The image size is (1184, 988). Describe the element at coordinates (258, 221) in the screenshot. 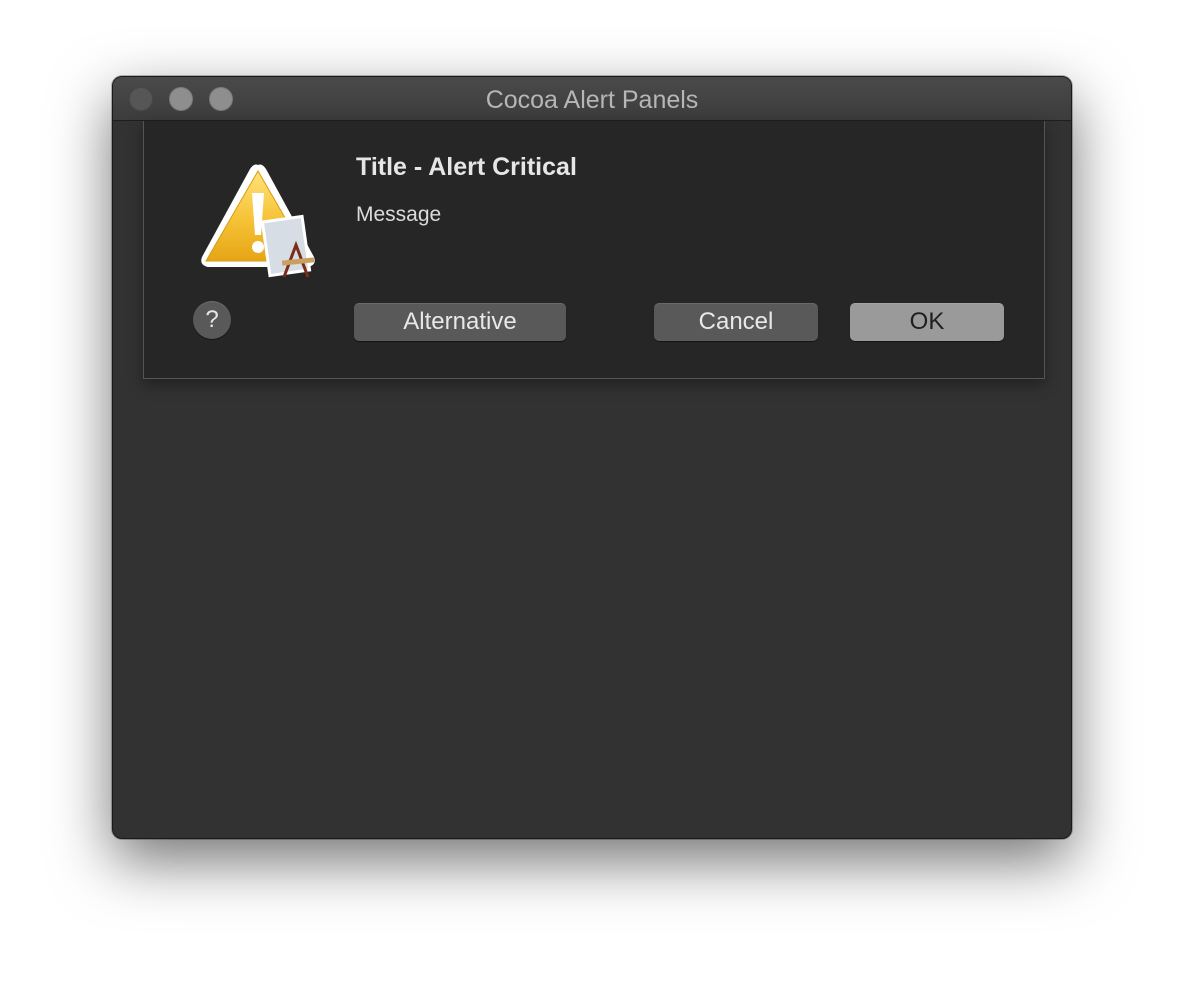

I see `caution-icon` at that location.